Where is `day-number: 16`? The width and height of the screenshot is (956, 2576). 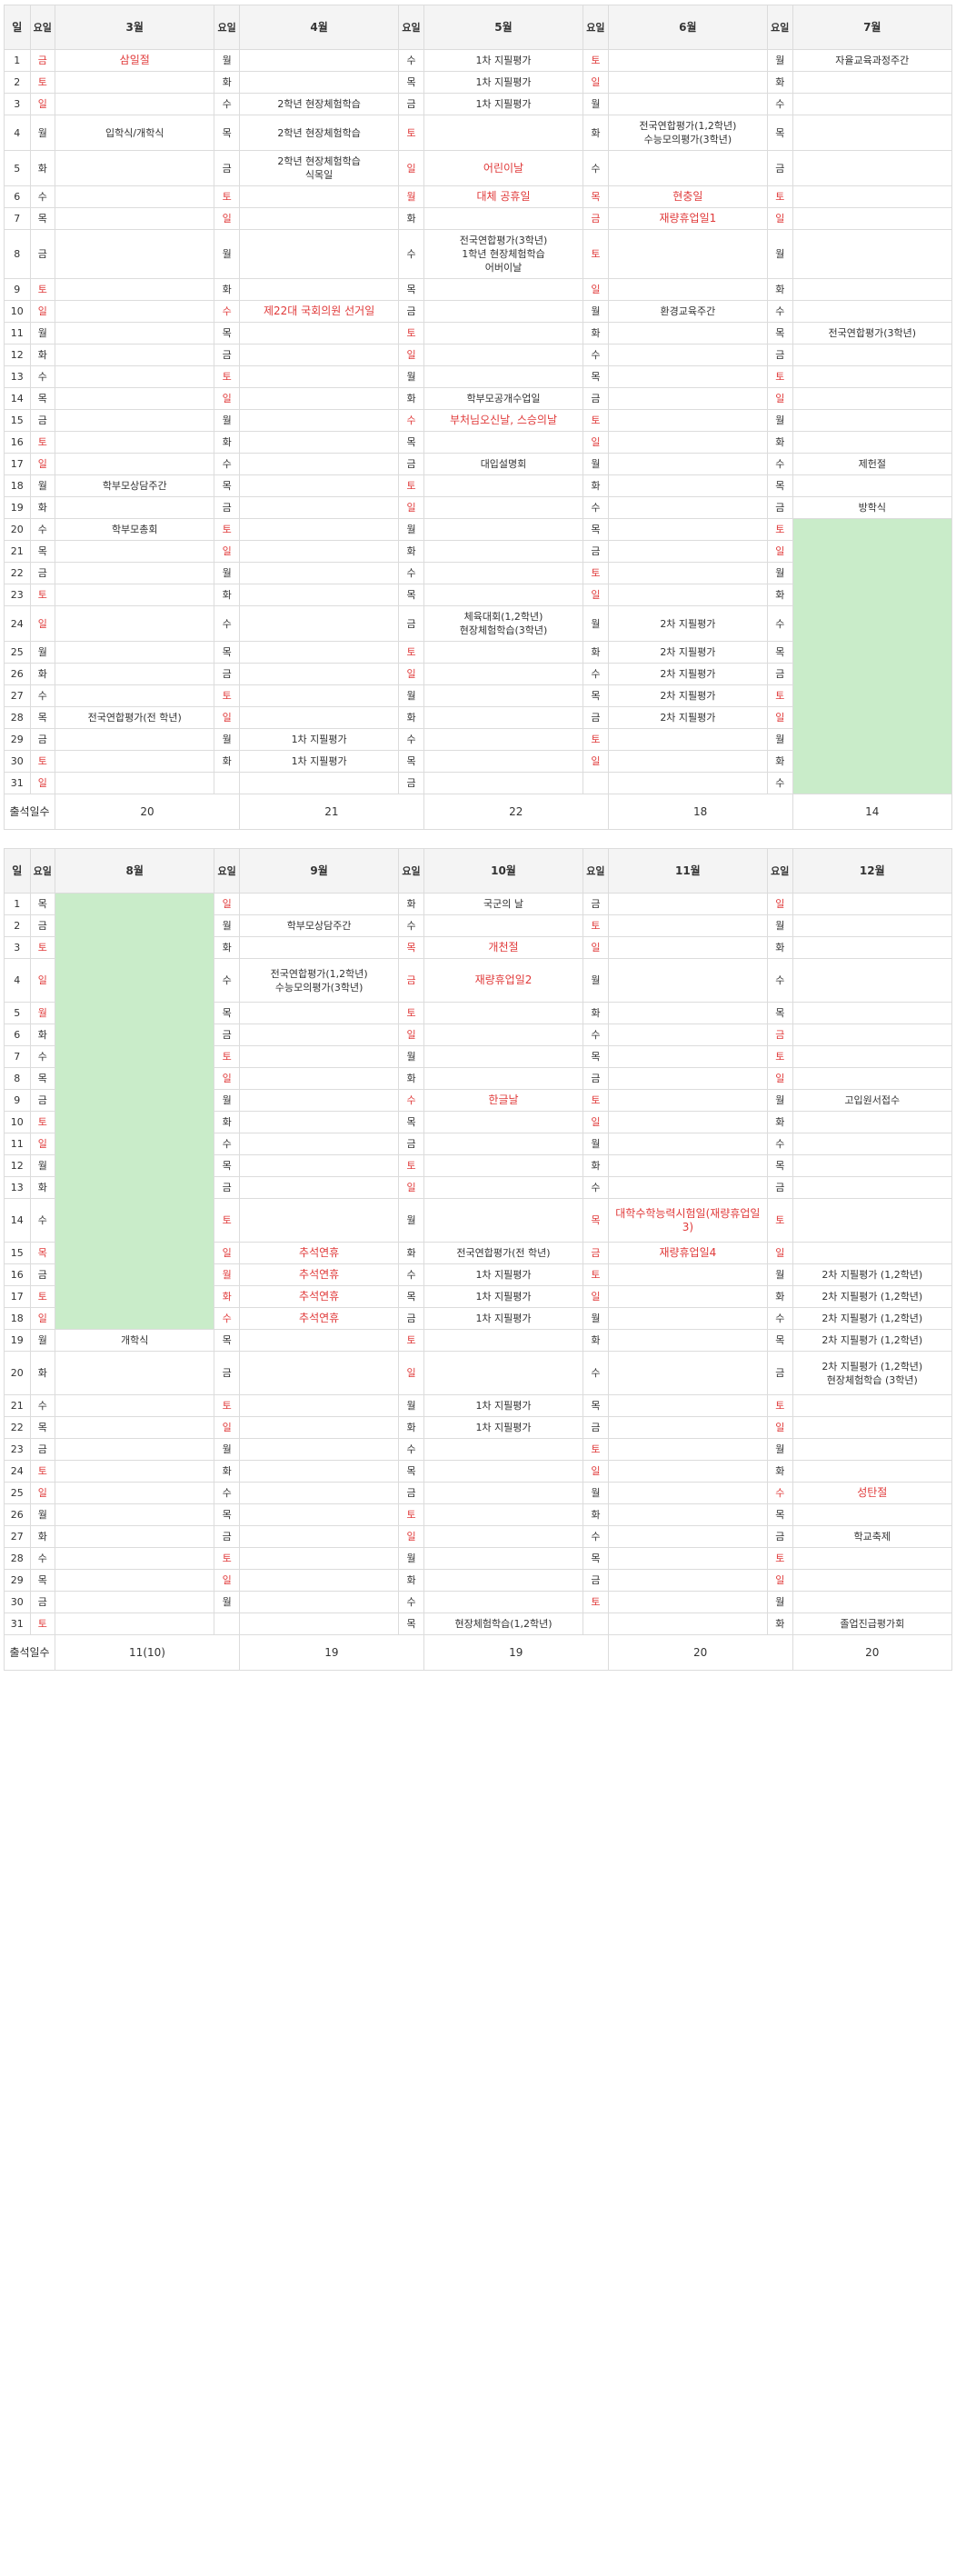 day-number: 16 is located at coordinates (17, 442).